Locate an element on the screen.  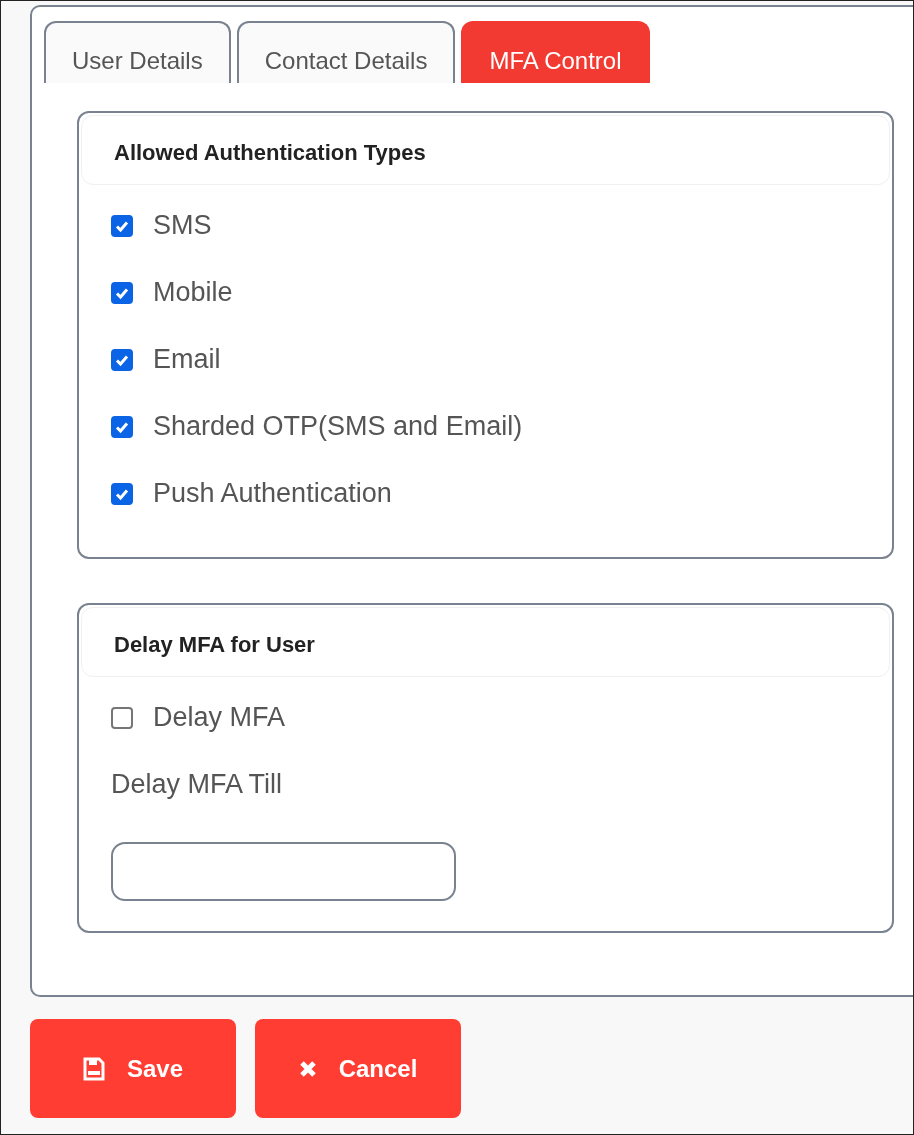
checkbox-label: Sharded OTP(SMS and Email) is located at coordinates (338, 426).